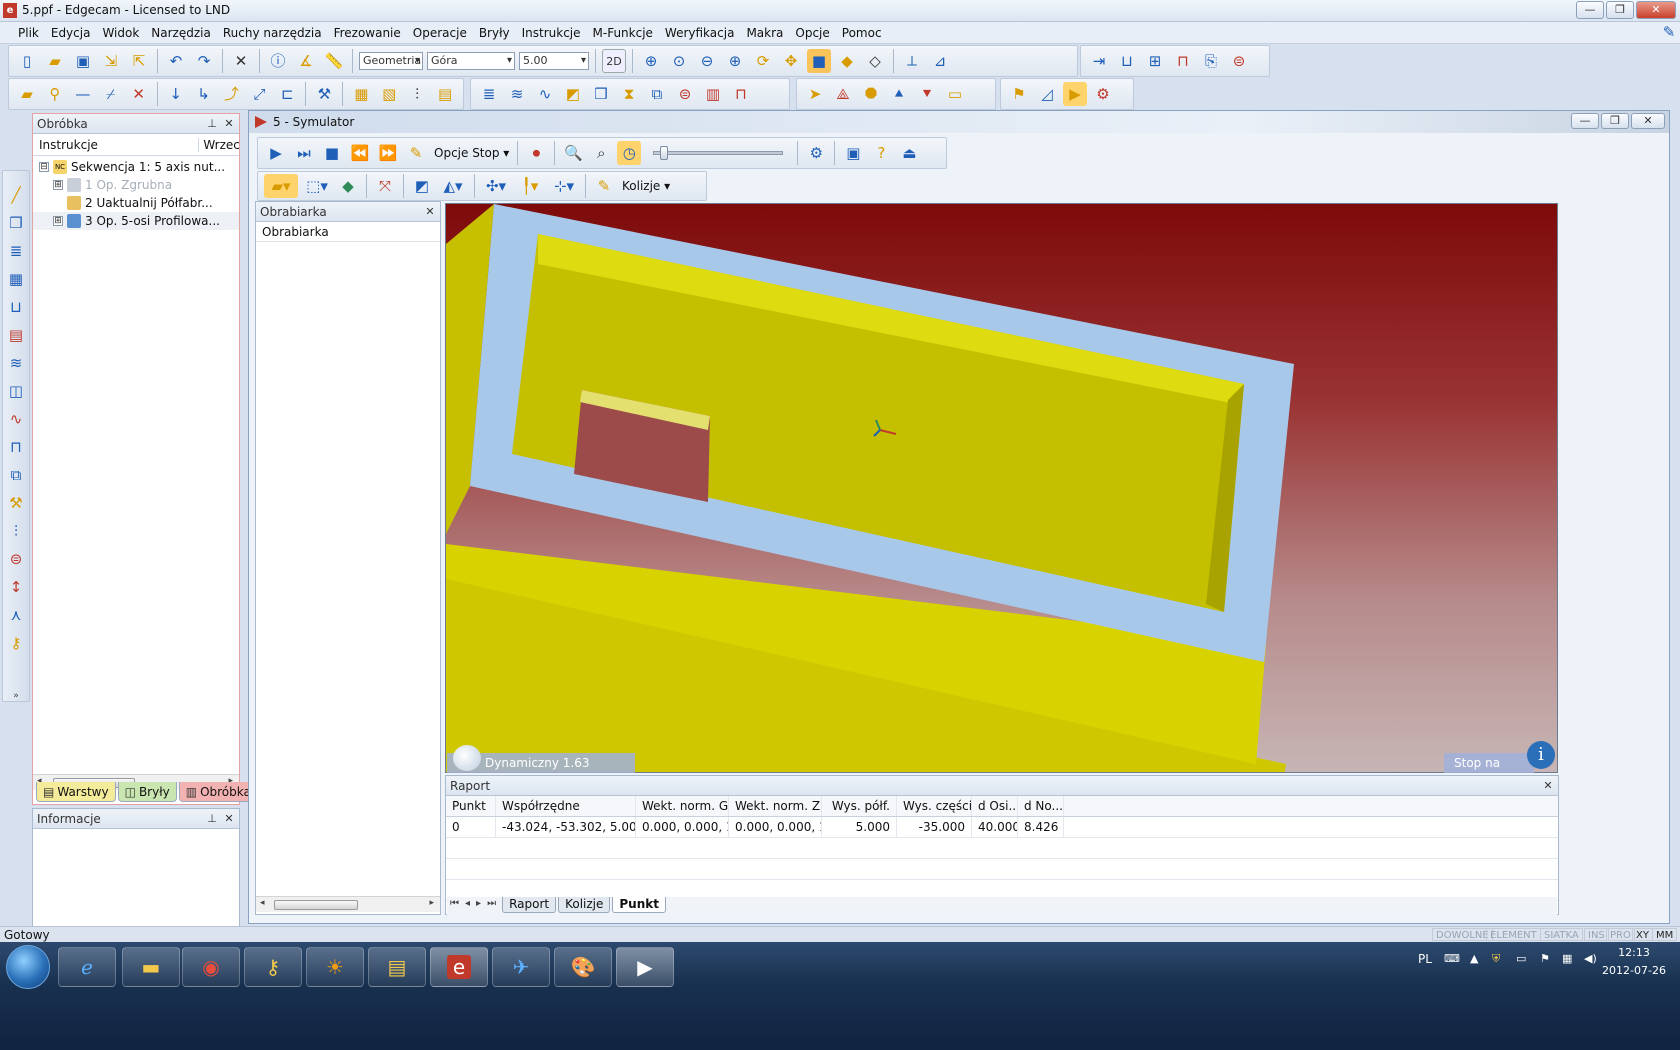 The height and width of the screenshot is (1050, 1680). What do you see at coordinates (416, 153) in the screenshot?
I see `stop-options-icon: ✎` at bounding box center [416, 153].